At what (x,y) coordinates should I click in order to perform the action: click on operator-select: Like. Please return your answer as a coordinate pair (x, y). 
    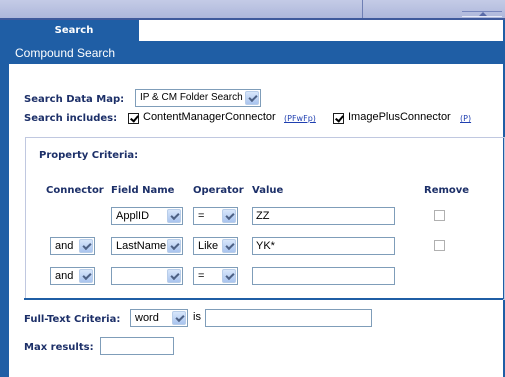
    Looking at the image, I should click on (215, 246).